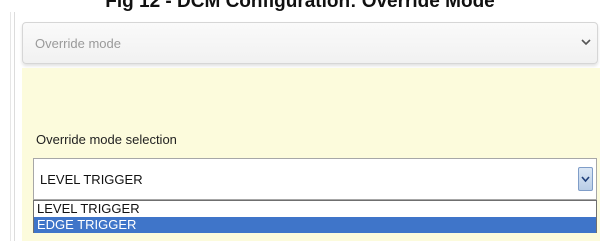 This screenshot has width=600, height=241. I want to click on select-current-value: LEVEL TRIGGER, so click(91, 179).